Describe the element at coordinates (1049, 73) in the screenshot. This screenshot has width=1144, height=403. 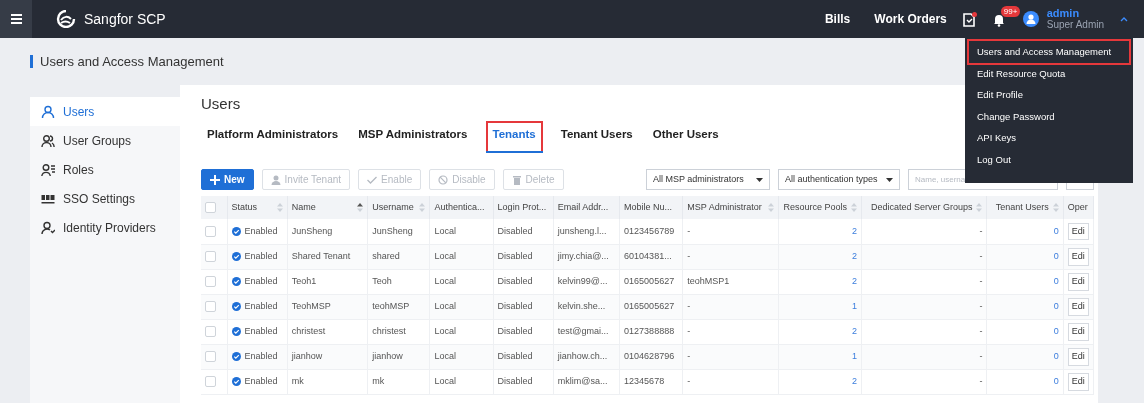
I see `menu-item: Edit Resource Quota` at that location.